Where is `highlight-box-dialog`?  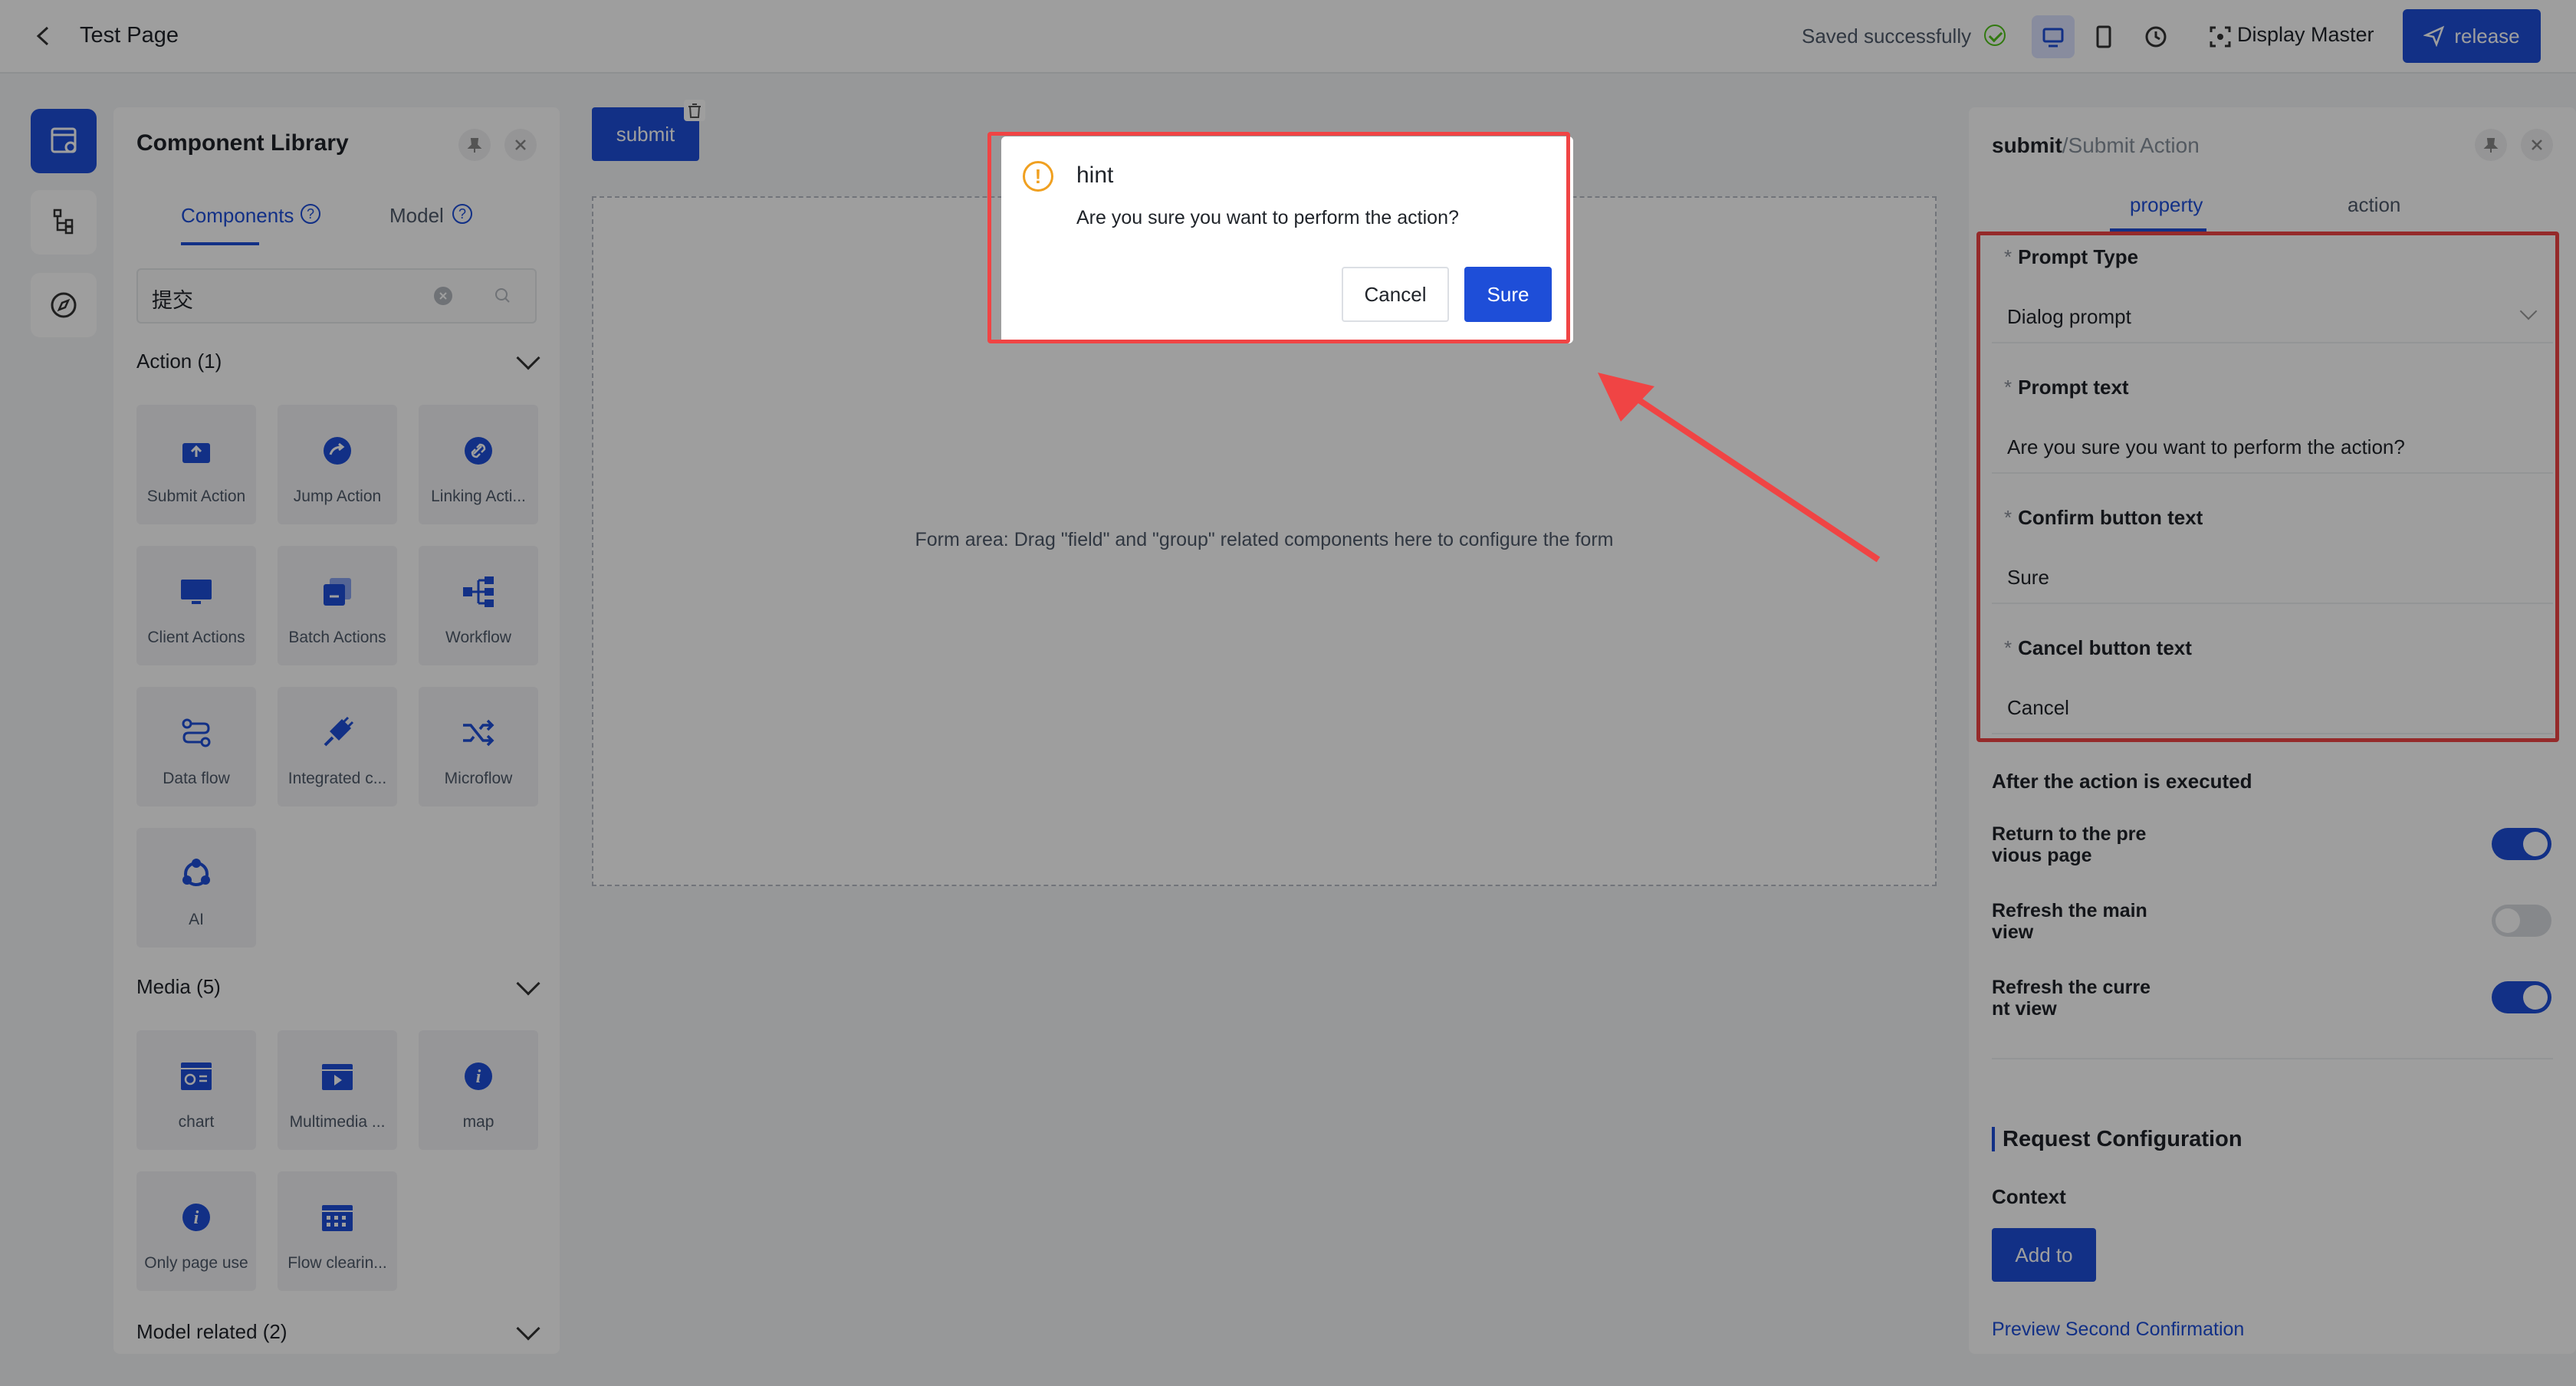
highlight-box-dialog is located at coordinates (1279, 238).